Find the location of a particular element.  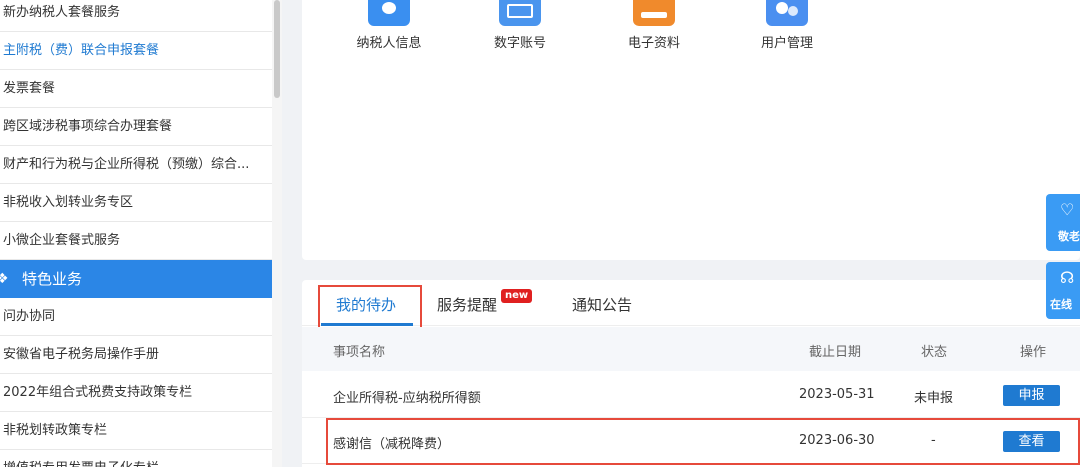

header-deadline: 截止日期 is located at coordinates (835, 352).